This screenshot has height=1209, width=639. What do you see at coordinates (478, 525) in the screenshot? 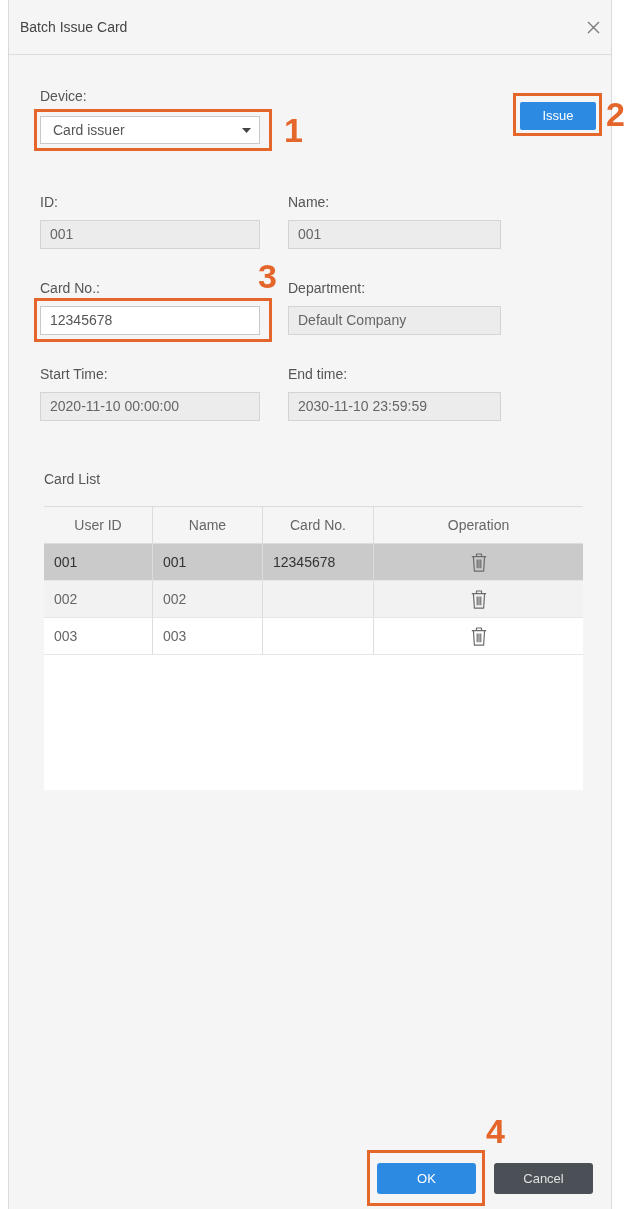
I see `column-header: Operation` at bounding box center [478, 525].